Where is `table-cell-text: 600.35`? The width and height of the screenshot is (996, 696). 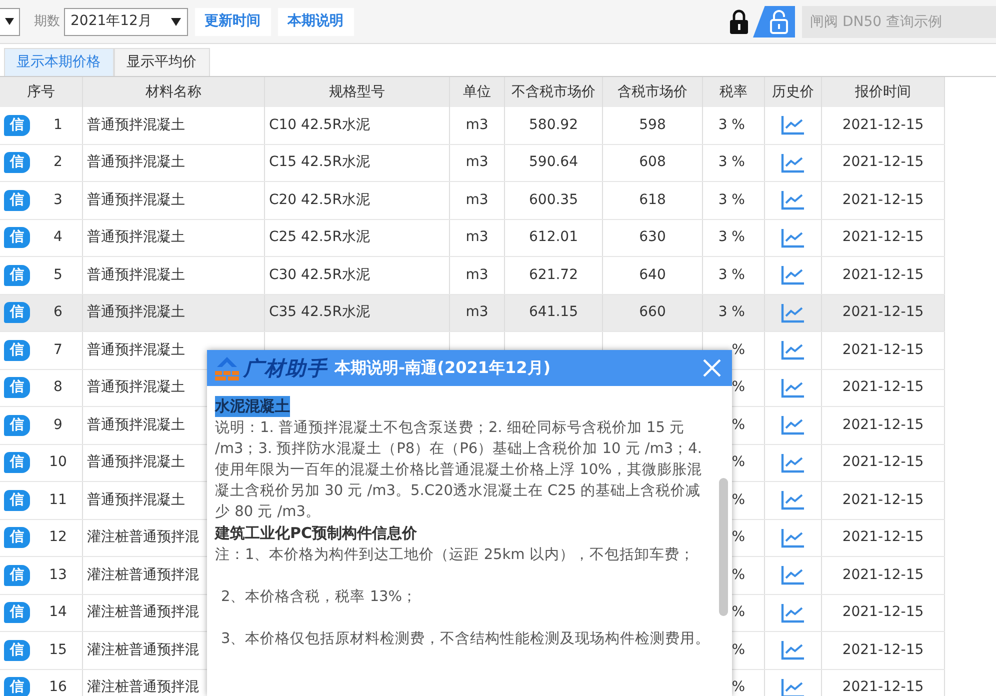
table-cell-text: 600.35 is located at coordinates (553, 200).